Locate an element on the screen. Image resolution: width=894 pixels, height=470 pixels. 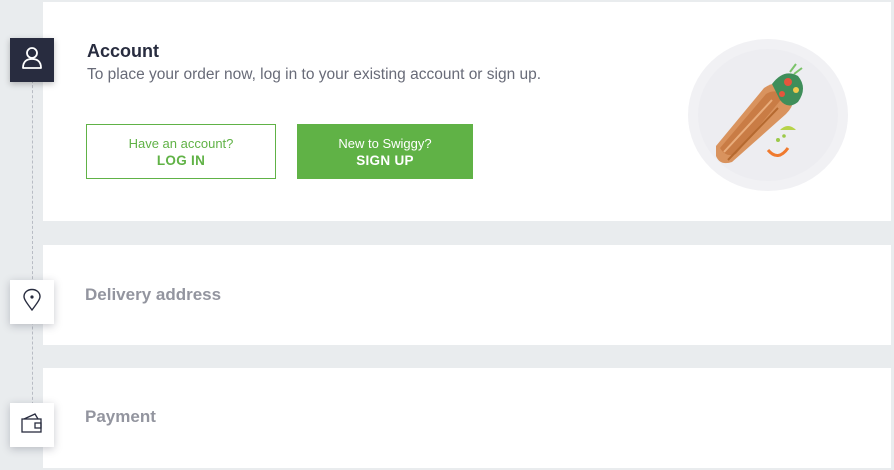
payment-step-badge is located at coordinates (32, 425).